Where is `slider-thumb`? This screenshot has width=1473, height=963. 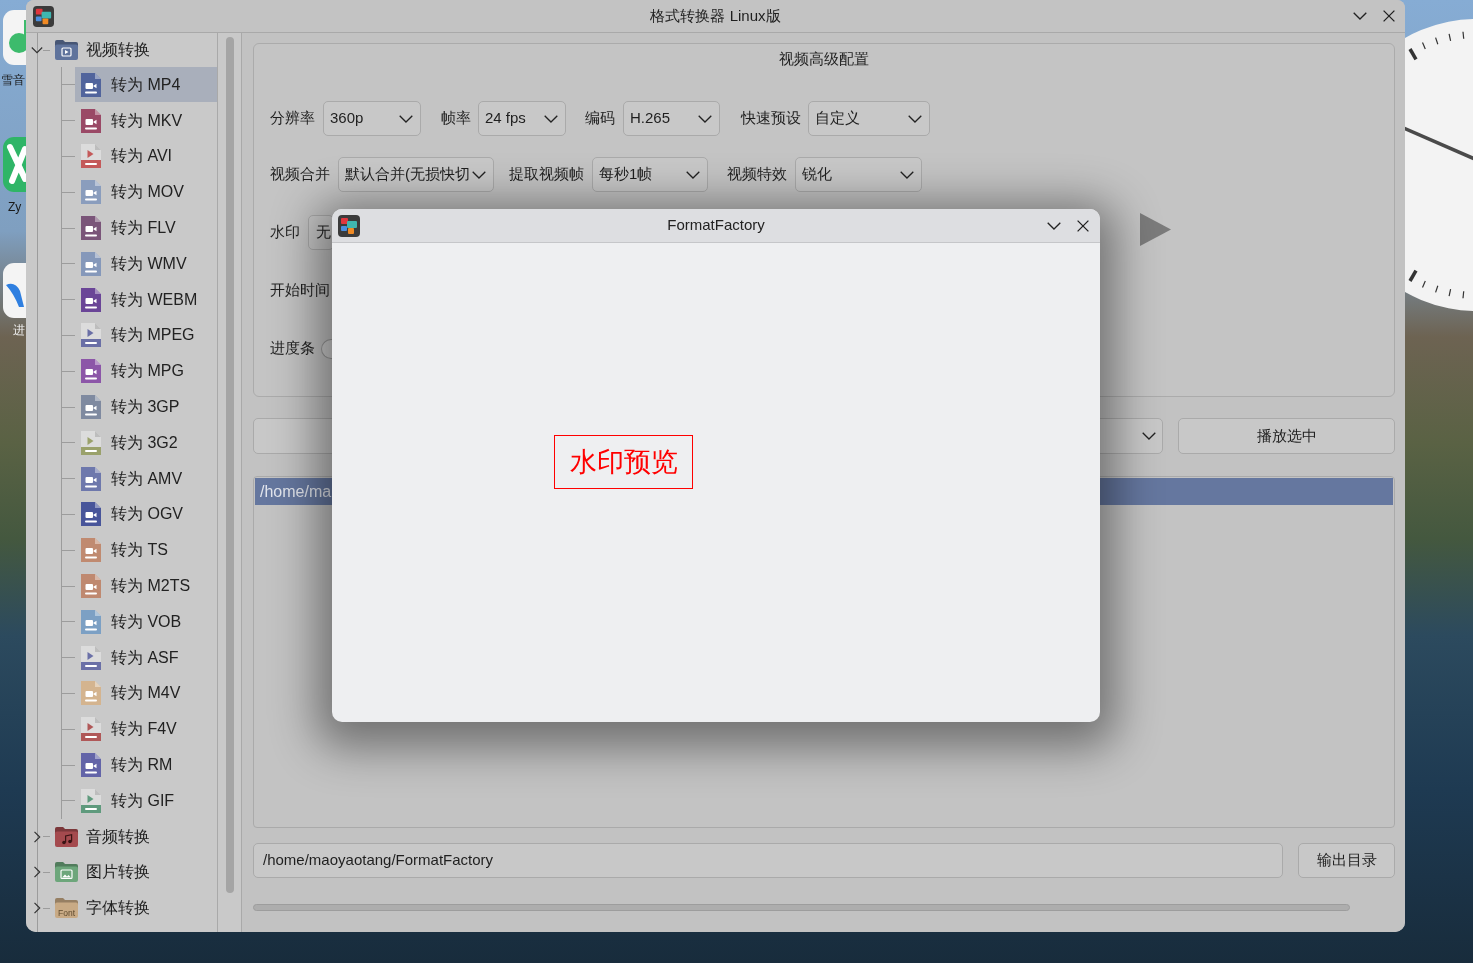
slider-thumb is located at coordinates (327, 348).